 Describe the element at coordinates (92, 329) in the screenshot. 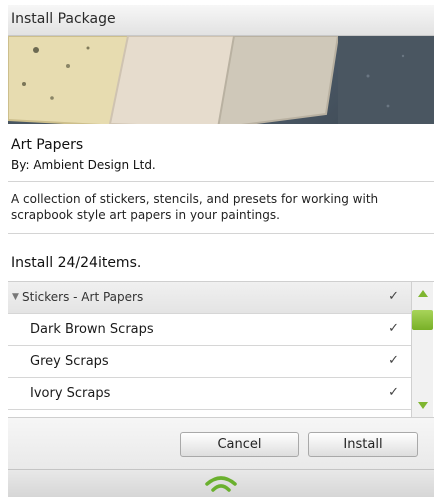

I see `item-label: Dark Brown Scraps` at that location.